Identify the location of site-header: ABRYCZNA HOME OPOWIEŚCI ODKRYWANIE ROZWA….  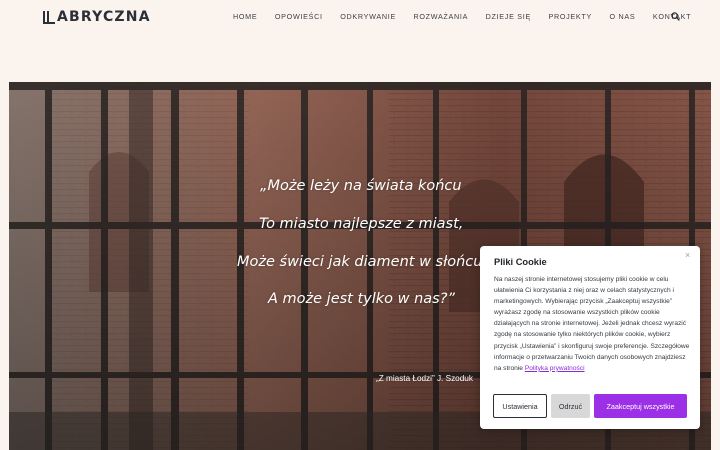
(360, 18).